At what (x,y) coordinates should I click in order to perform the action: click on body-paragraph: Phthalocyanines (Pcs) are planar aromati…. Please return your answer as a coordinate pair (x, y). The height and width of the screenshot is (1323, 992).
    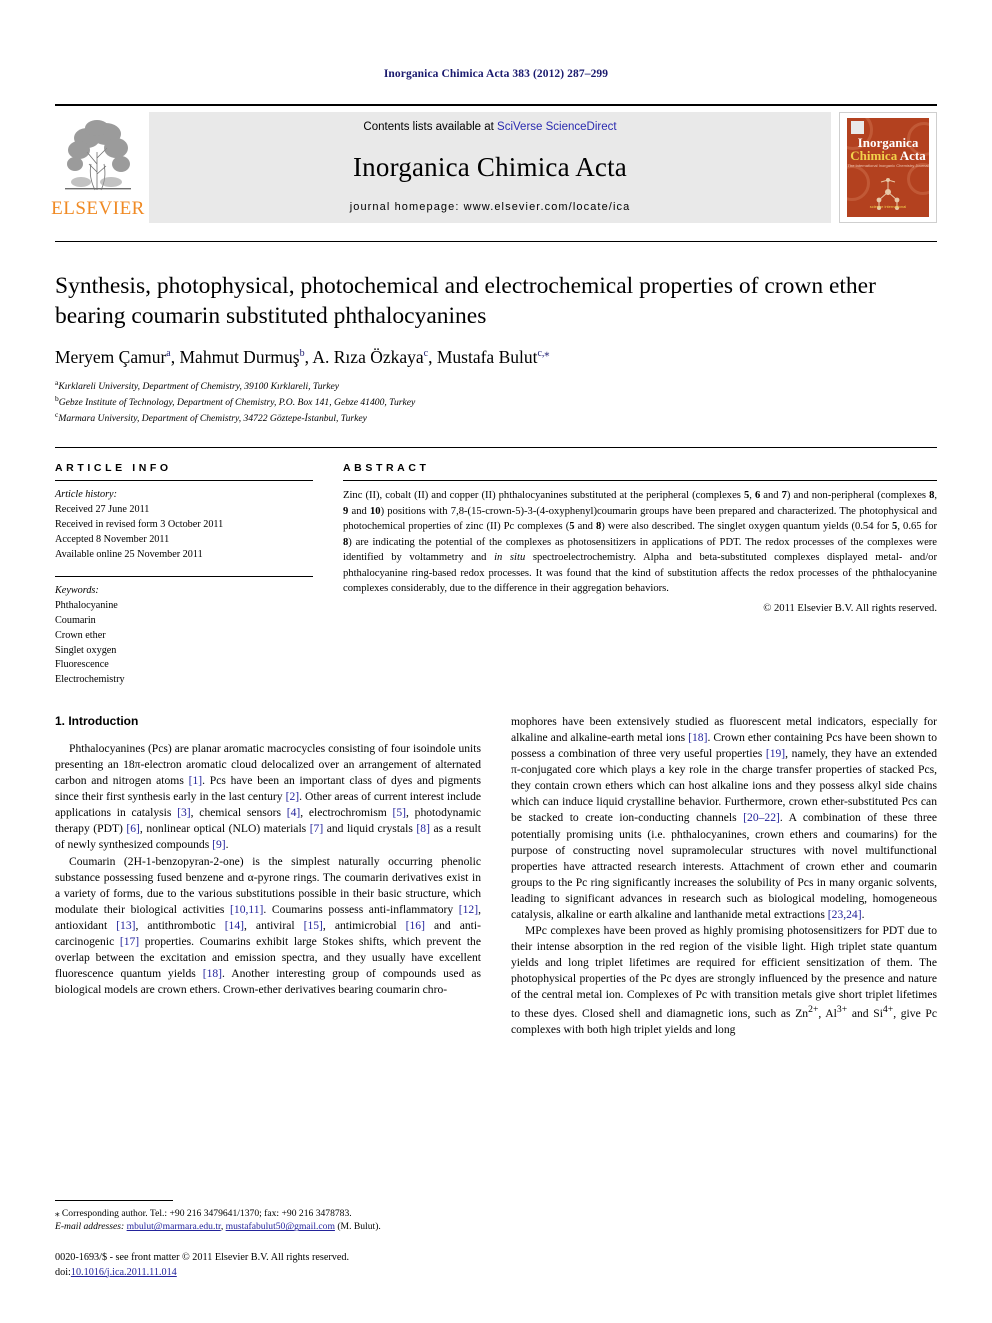
    Looking at the image, I should click on (268, 797).